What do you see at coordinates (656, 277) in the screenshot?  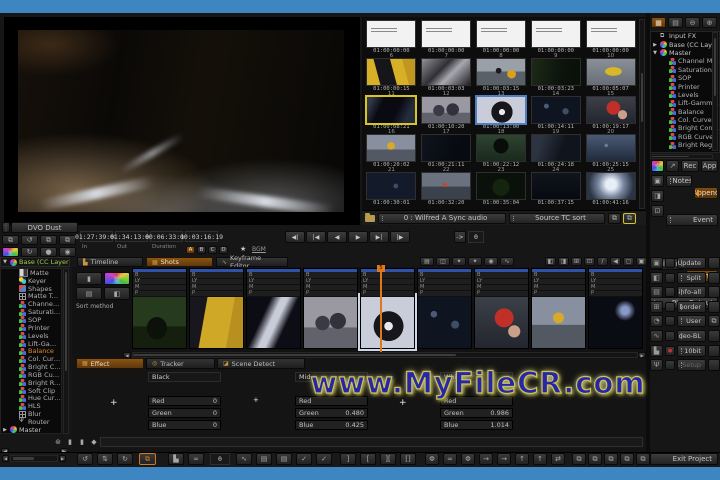 I see `tool-icon: ◧` at bounding box center [656, 277].